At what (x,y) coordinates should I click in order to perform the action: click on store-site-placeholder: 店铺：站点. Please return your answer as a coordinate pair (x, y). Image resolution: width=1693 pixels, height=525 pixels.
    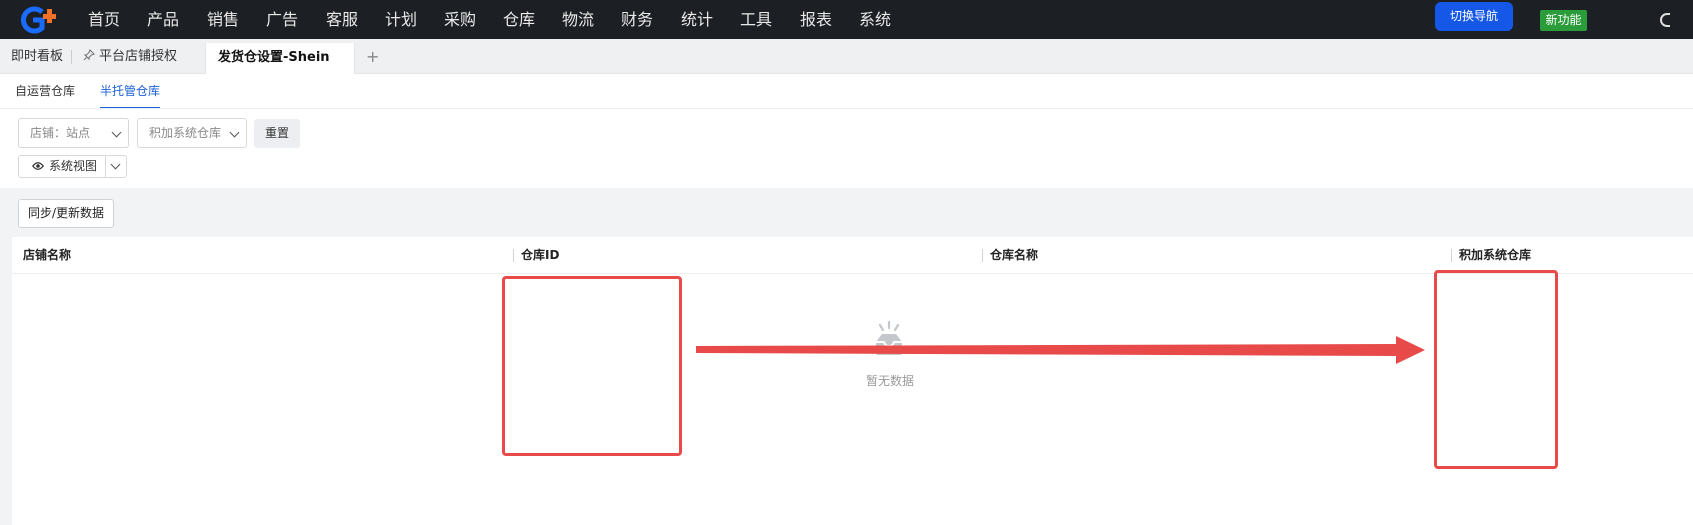
    Looking at the image, I should click on (60, 133).